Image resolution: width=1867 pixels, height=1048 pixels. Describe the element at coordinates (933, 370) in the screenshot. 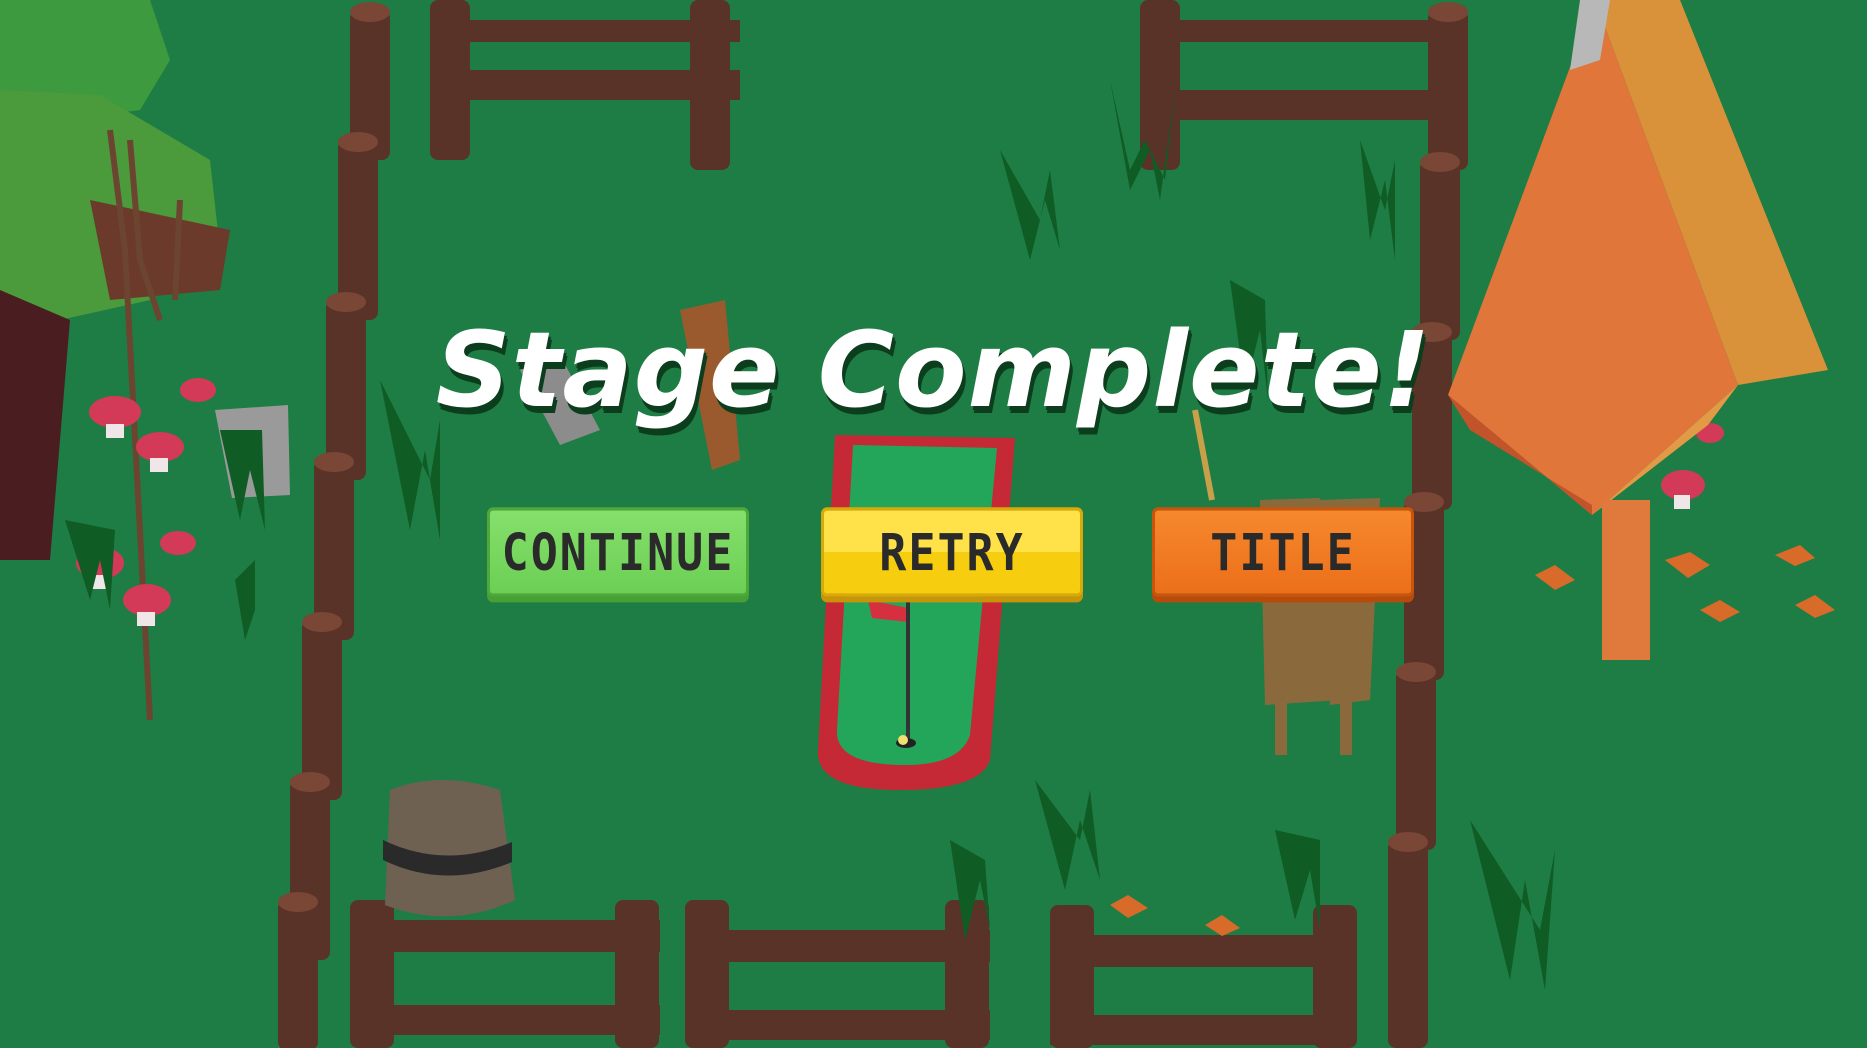

I see `stage-complete-heading: Stage Complete!` at that location.